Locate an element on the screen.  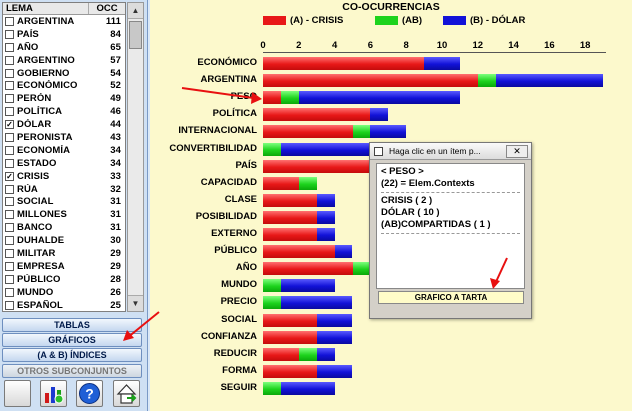
category-label: CONVERTIBILIDAD is located at coordinates (203, 148).